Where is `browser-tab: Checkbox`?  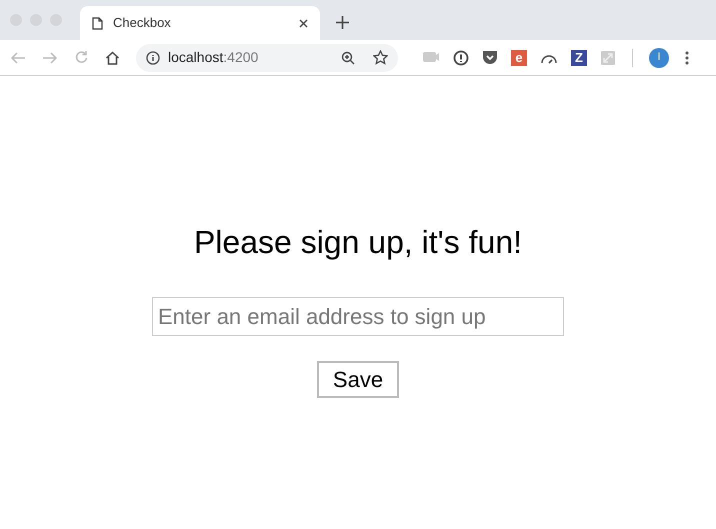 browser-tab: Checkbox is located at coordinates (200, 23).